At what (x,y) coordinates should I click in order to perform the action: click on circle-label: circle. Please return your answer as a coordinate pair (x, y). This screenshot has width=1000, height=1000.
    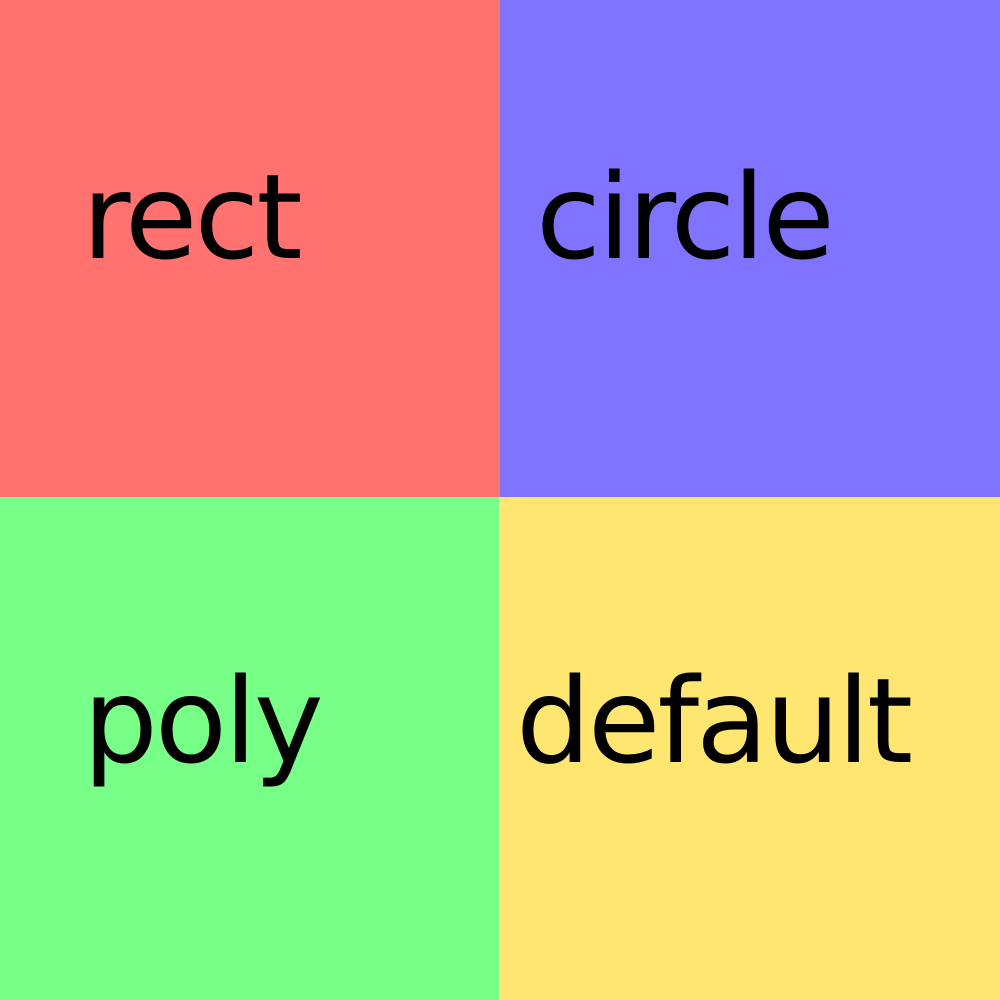
    Looking at the image, I should click on (685, 217).